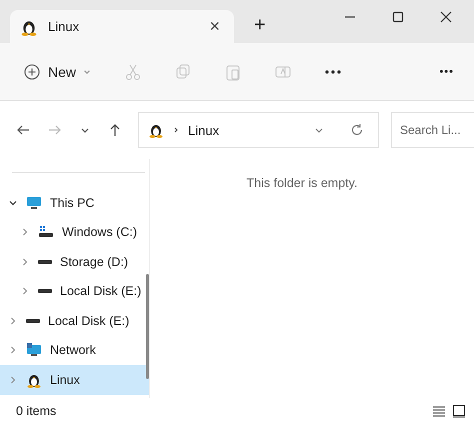 Image resolution: width=474 pixels, height=423 pixels. Describe the element at coordinates (333, 71) in the screenshot. I see `more-icon` at that location.